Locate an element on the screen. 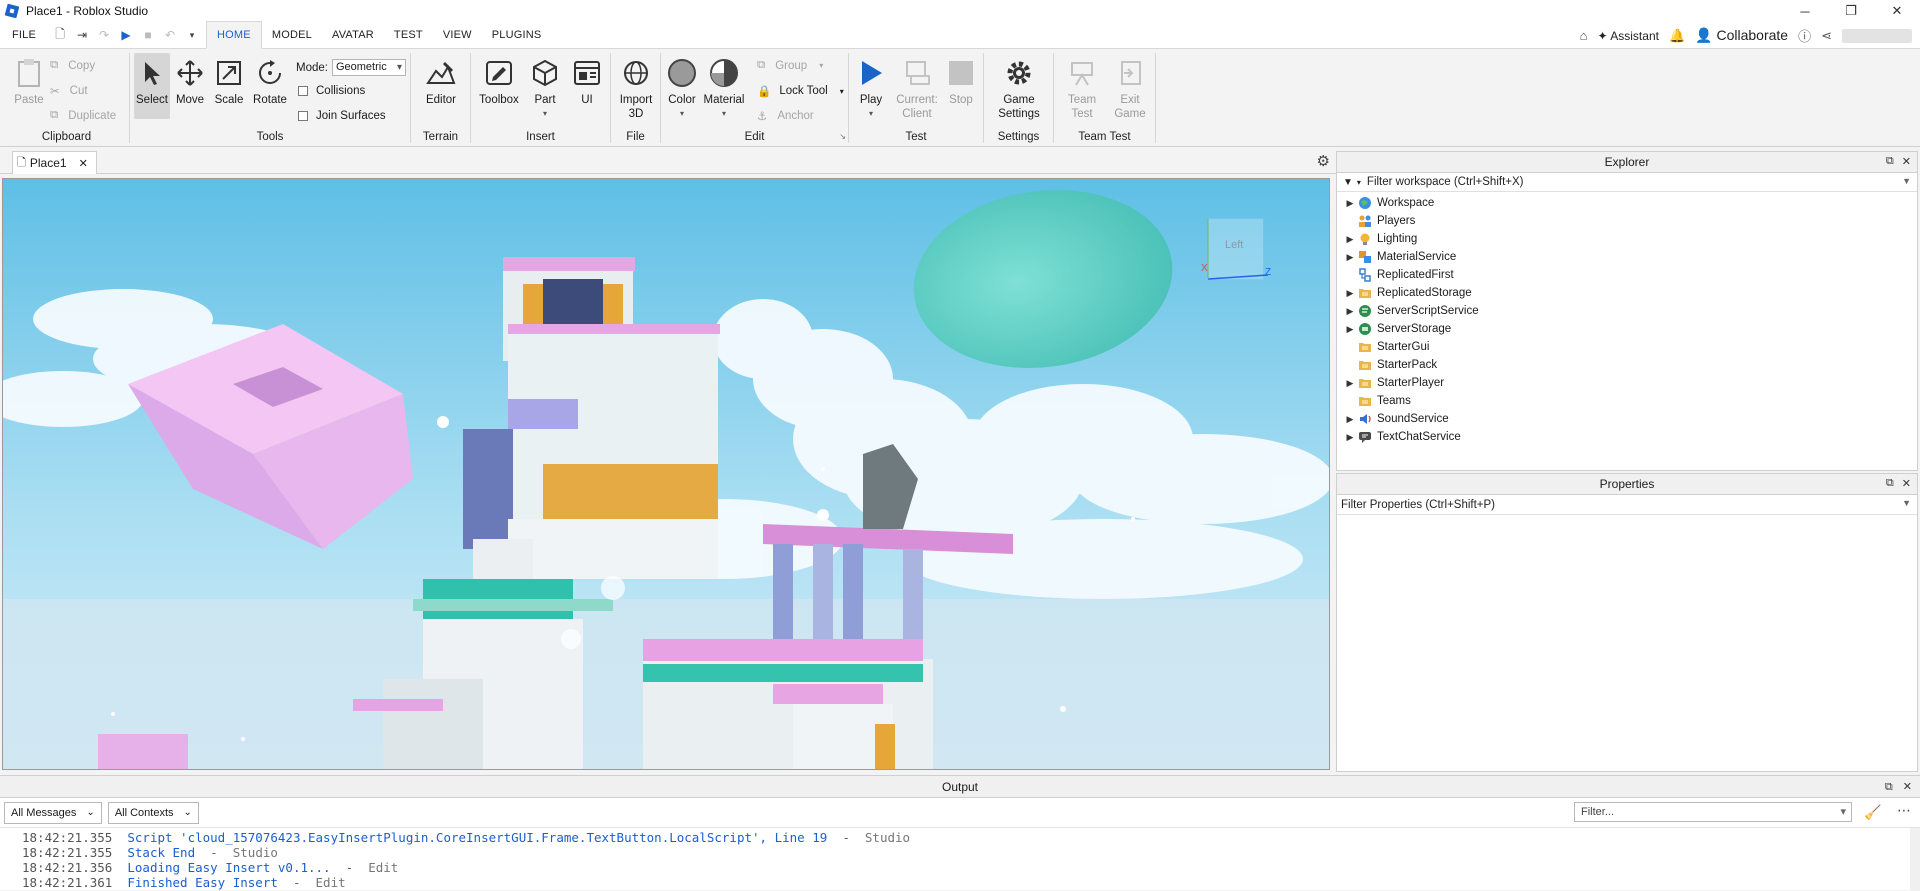  move-tool-button: Move is located at coordinates (190, 82).